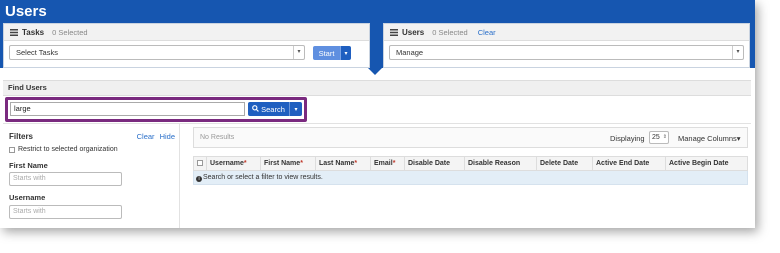  I want to click on users-panel-title: Users, so click(413, 32).